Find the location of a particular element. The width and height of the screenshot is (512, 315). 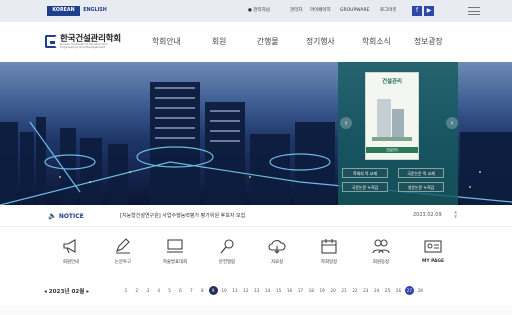

calendar-day: 11 is located at coordinates (235, 290).